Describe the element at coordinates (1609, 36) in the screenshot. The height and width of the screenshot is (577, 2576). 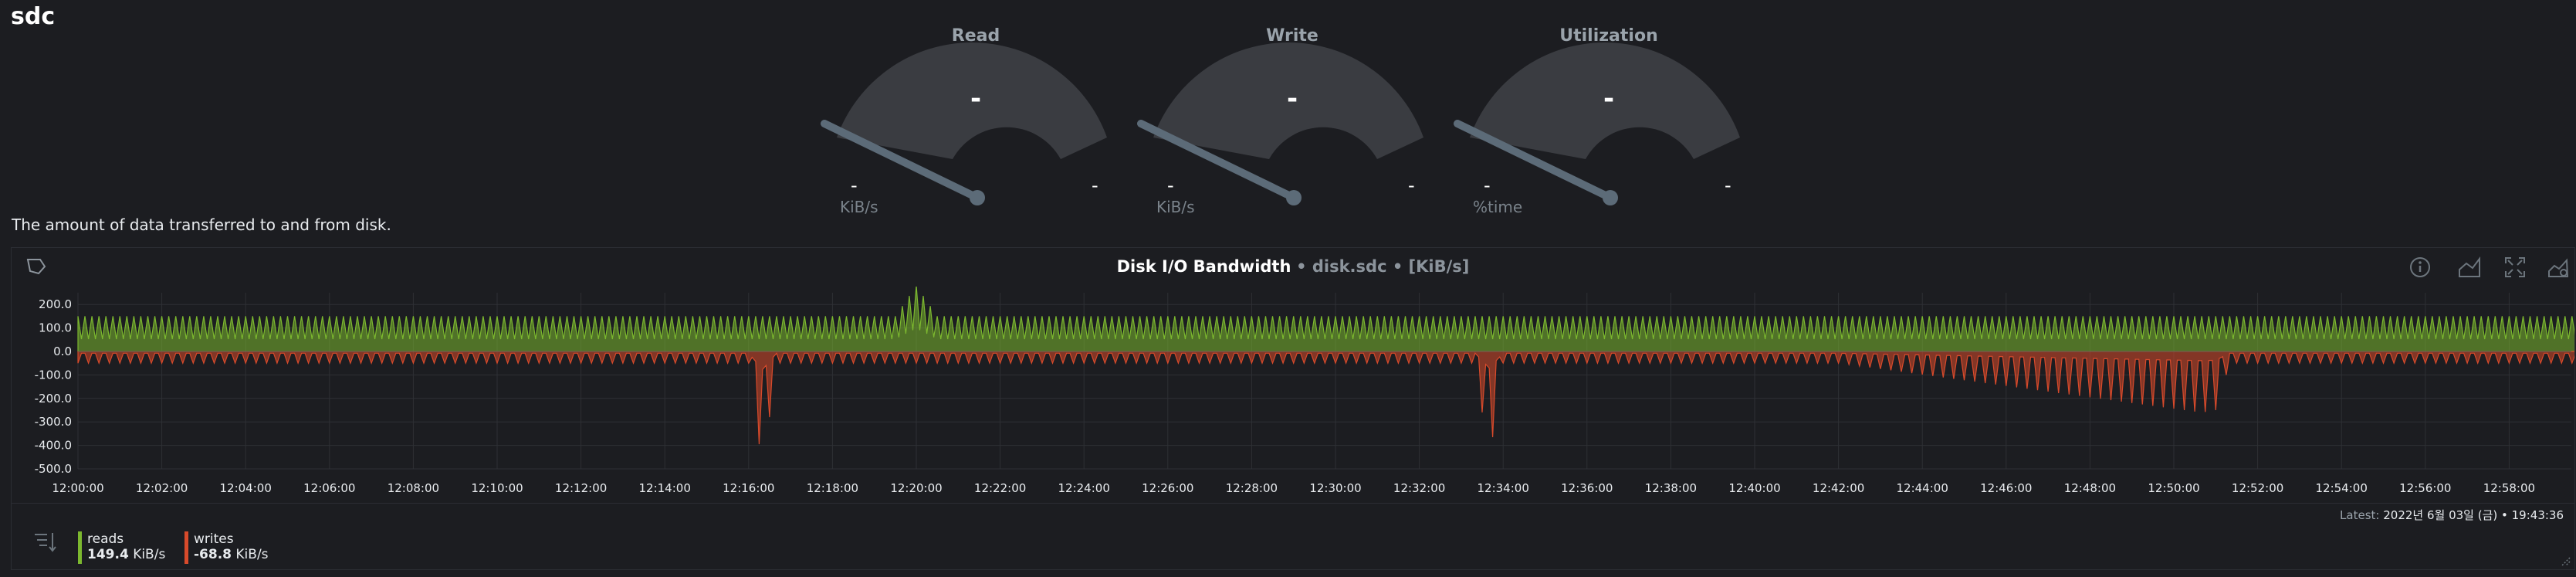
I see `gauge-utilization-title: Utilization` at that location.